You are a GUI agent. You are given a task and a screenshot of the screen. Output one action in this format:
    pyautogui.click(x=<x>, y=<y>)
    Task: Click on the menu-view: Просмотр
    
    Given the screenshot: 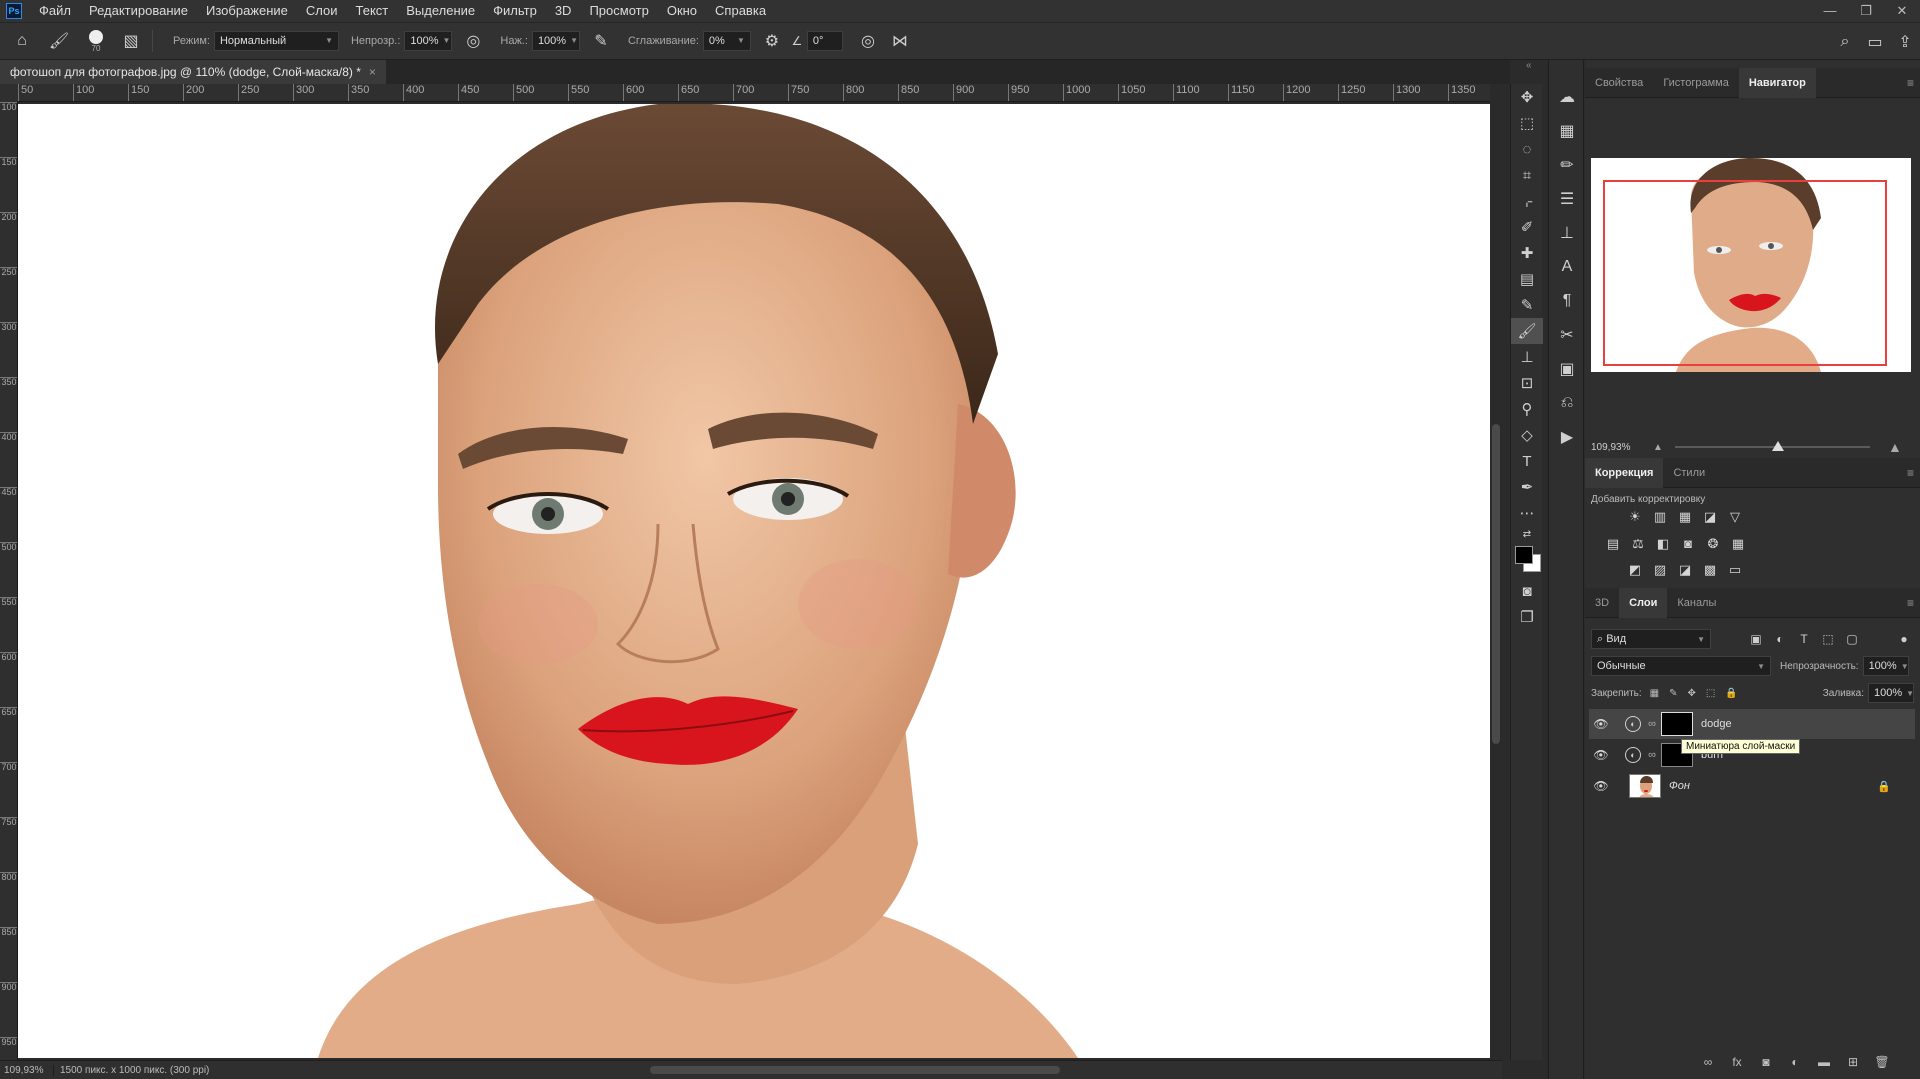 What is the action you would take?
    pyautogui.click(x=618, y=11)
    